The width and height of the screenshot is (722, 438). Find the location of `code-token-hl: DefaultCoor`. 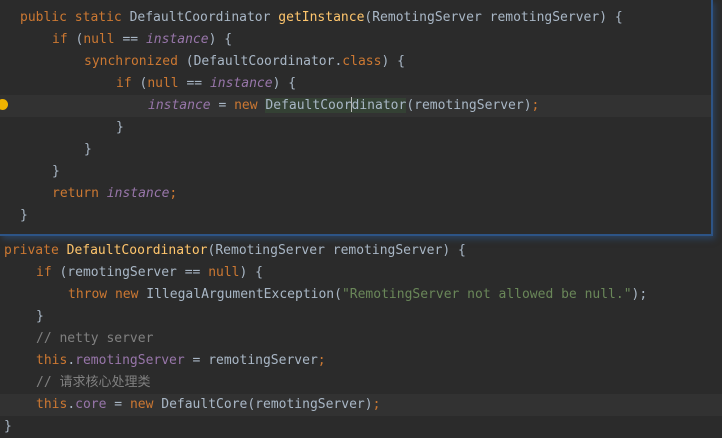

code-token-hl: DefaultCoor is located at coordinates (308, 105).